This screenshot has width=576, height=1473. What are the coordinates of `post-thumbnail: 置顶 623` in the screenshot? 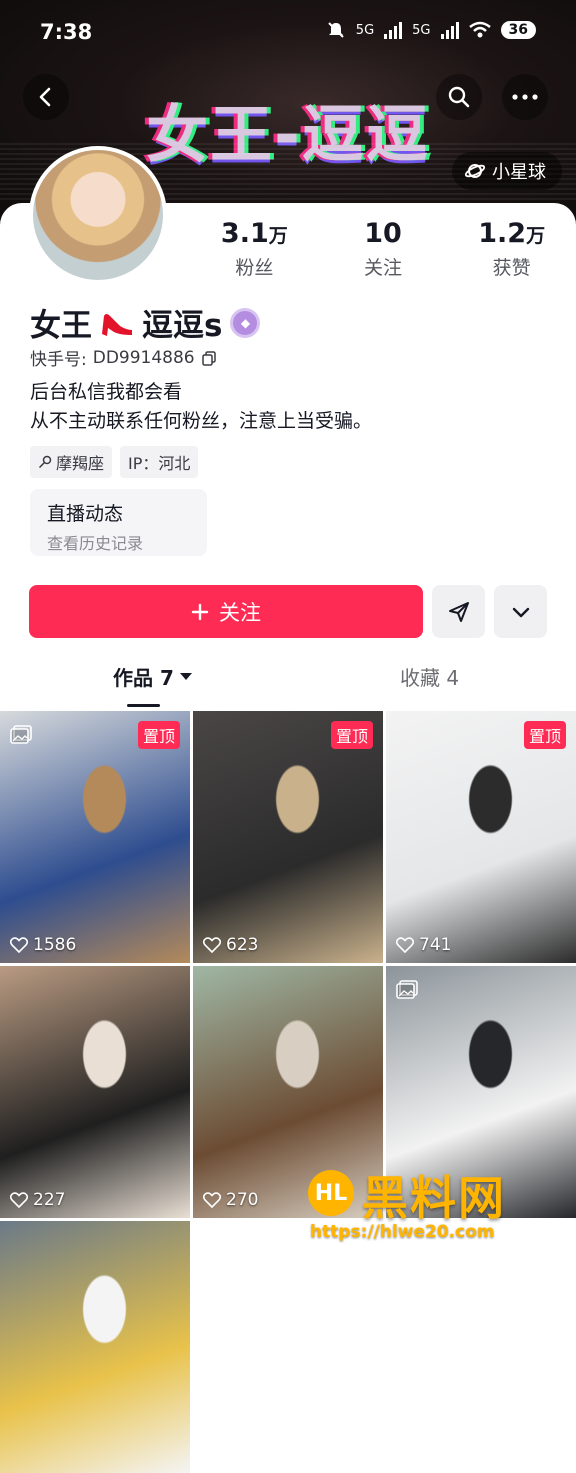 It's located at (288, 837).